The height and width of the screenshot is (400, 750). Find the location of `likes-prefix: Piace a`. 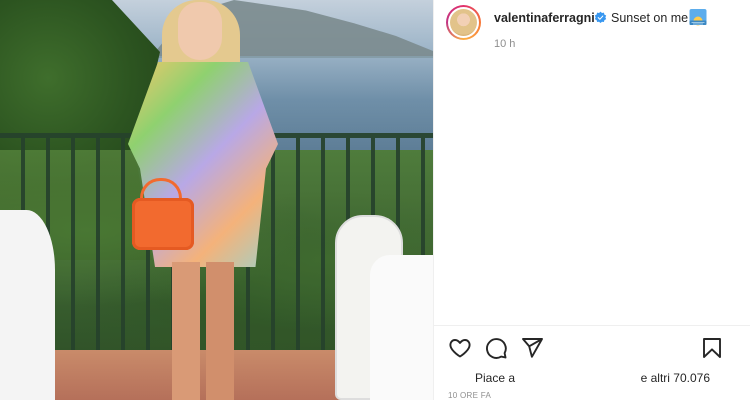

likes-prefix: Piace a is located at coordinates (495, 378).